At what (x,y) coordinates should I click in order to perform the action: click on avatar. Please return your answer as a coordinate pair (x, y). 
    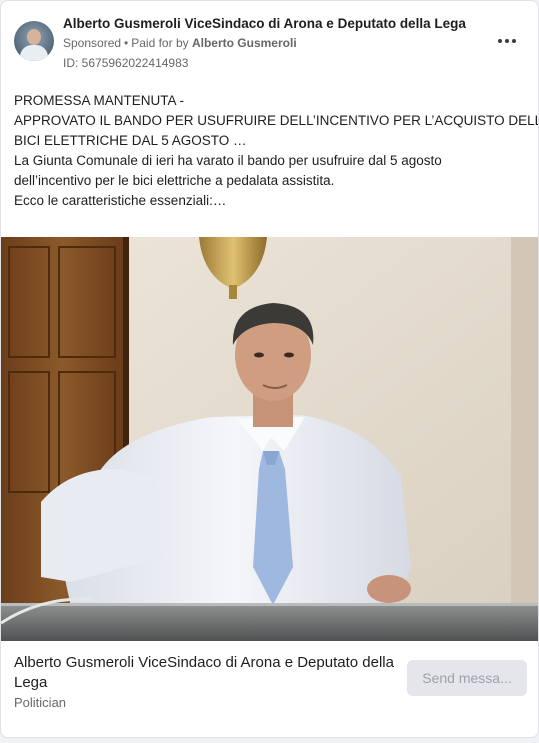
    Looking at the image, I should click on (34, 41).